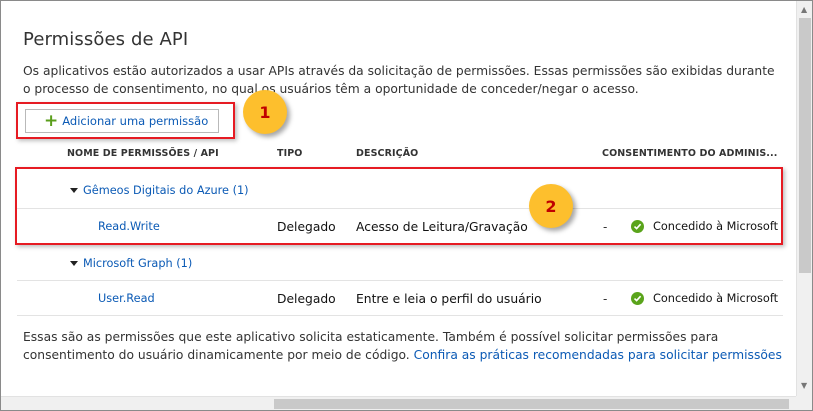  What do you see at coordinates (143, 153) in the screenshot?
I see `column-header-name: NOME DE PERMISSÕES / API` at bounding box center [143, 153].